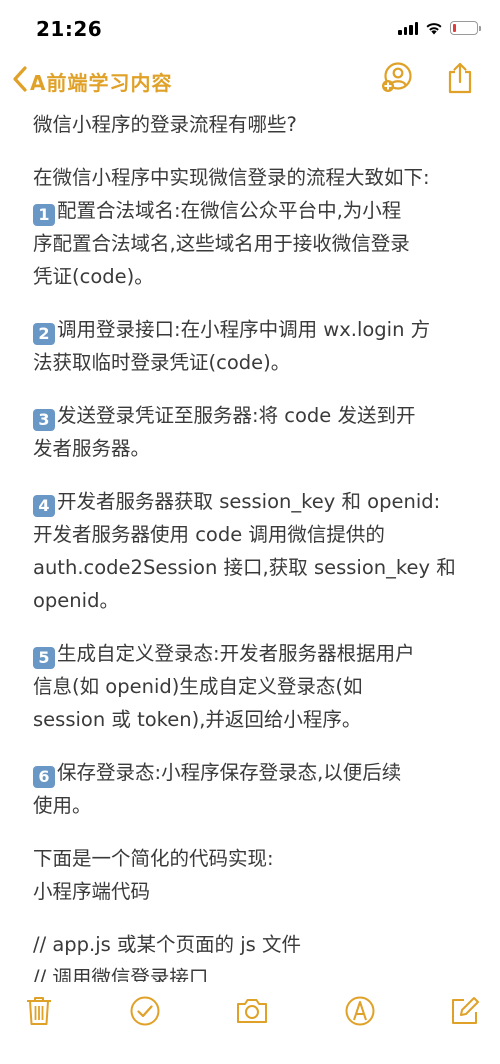 The image size is (500, 1064). Describe the element at coordinates (253, 276) in the screenshot. I see `note-line: 凭证(code)。` at that location.